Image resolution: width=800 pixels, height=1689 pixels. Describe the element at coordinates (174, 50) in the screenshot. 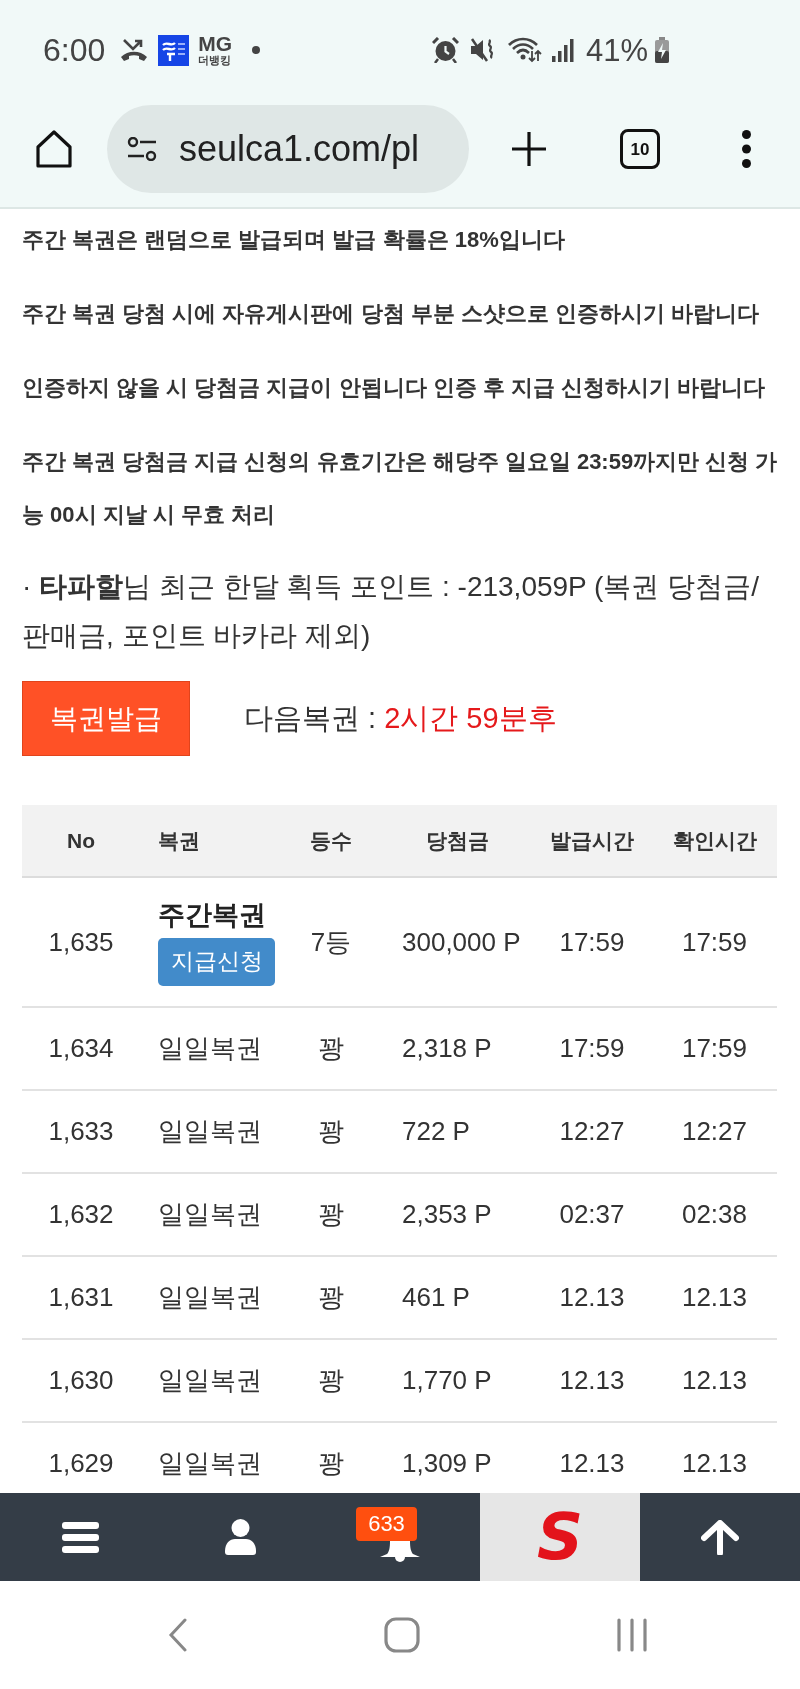

I see `bank-app-icon` at that location.